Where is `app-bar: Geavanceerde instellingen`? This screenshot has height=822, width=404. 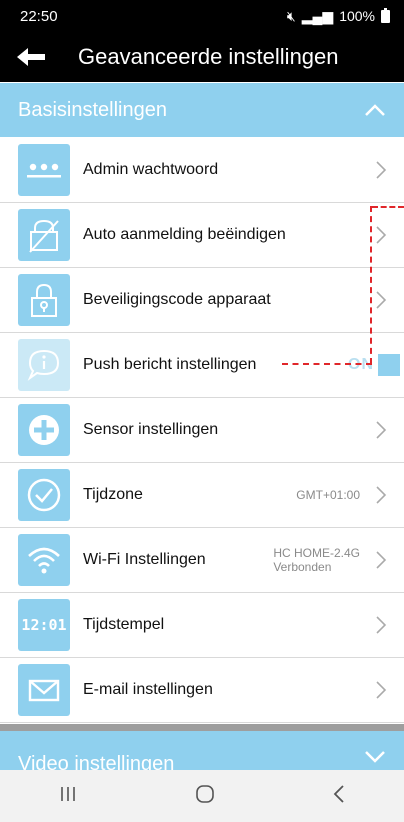 app-bar: Geavanceerde instellingen is located at coordinates (202, 57).